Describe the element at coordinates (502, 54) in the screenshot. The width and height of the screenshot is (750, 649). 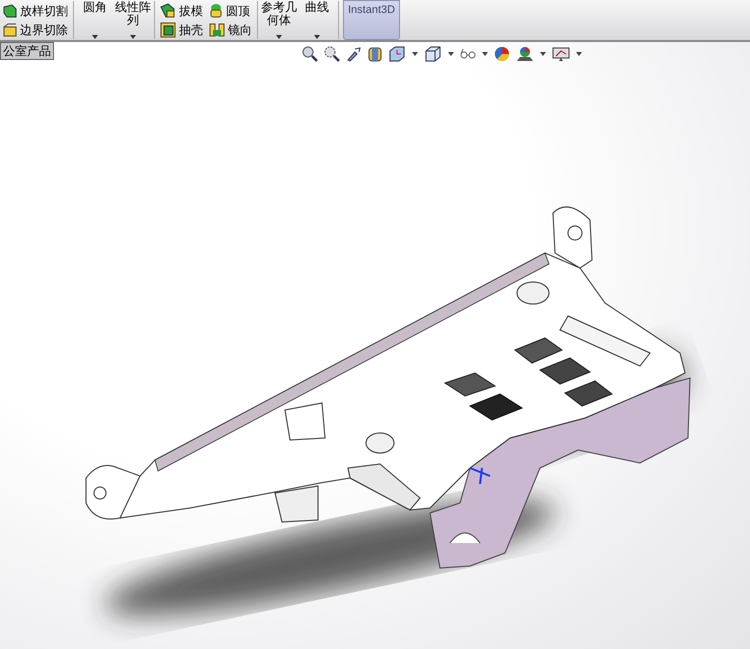
I see `color-ball-icon` at that location.